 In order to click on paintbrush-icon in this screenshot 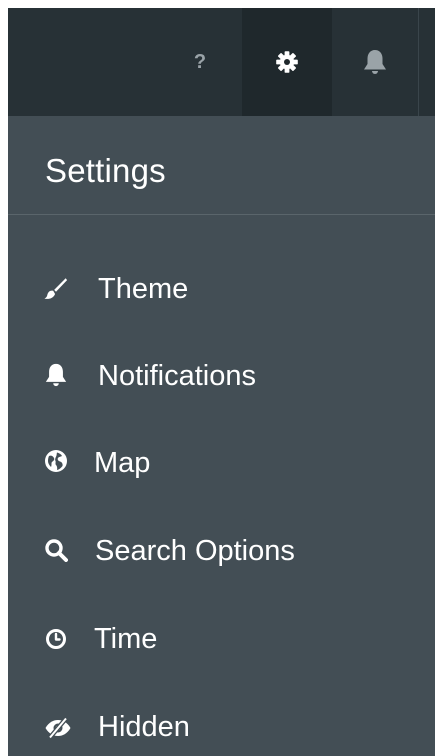, I will do `click(56, 288)`.